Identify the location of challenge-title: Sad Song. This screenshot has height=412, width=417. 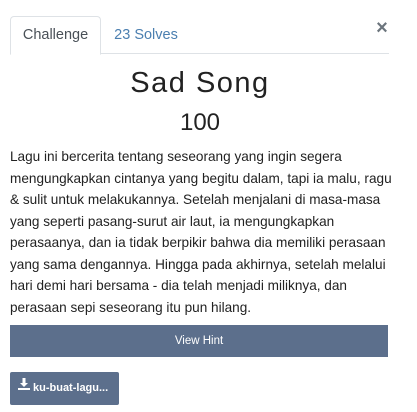
(200, 83).